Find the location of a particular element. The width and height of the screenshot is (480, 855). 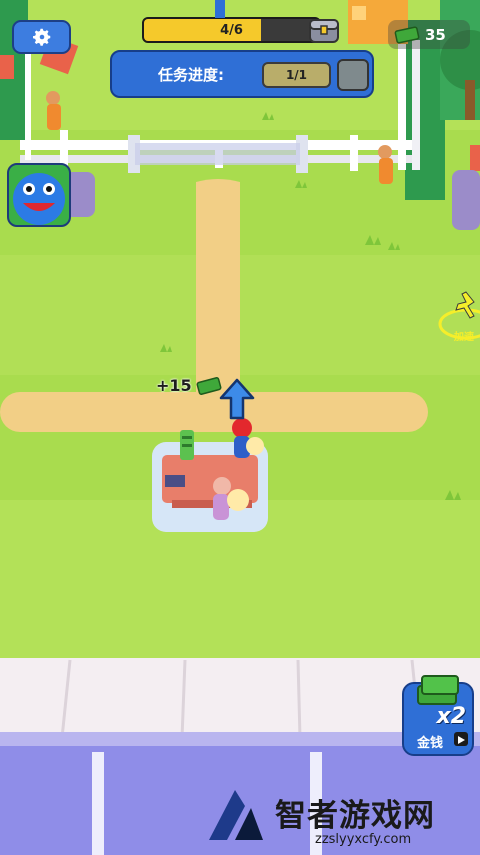

prisoner-right is located at coordinates (385, 164).